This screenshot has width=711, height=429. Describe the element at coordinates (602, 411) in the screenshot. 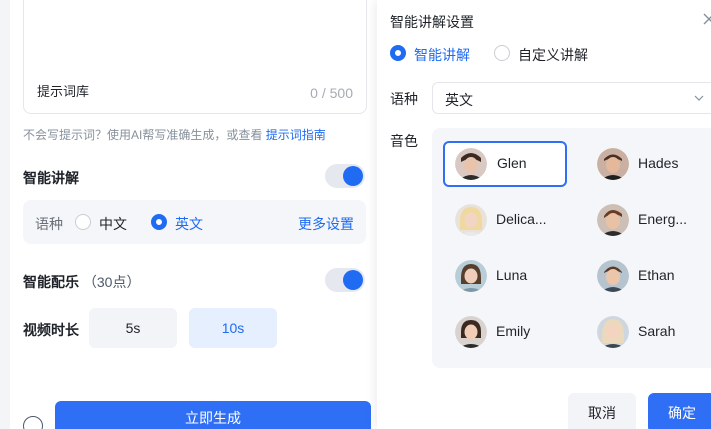

I see `cancel-button: 取消` at that location.